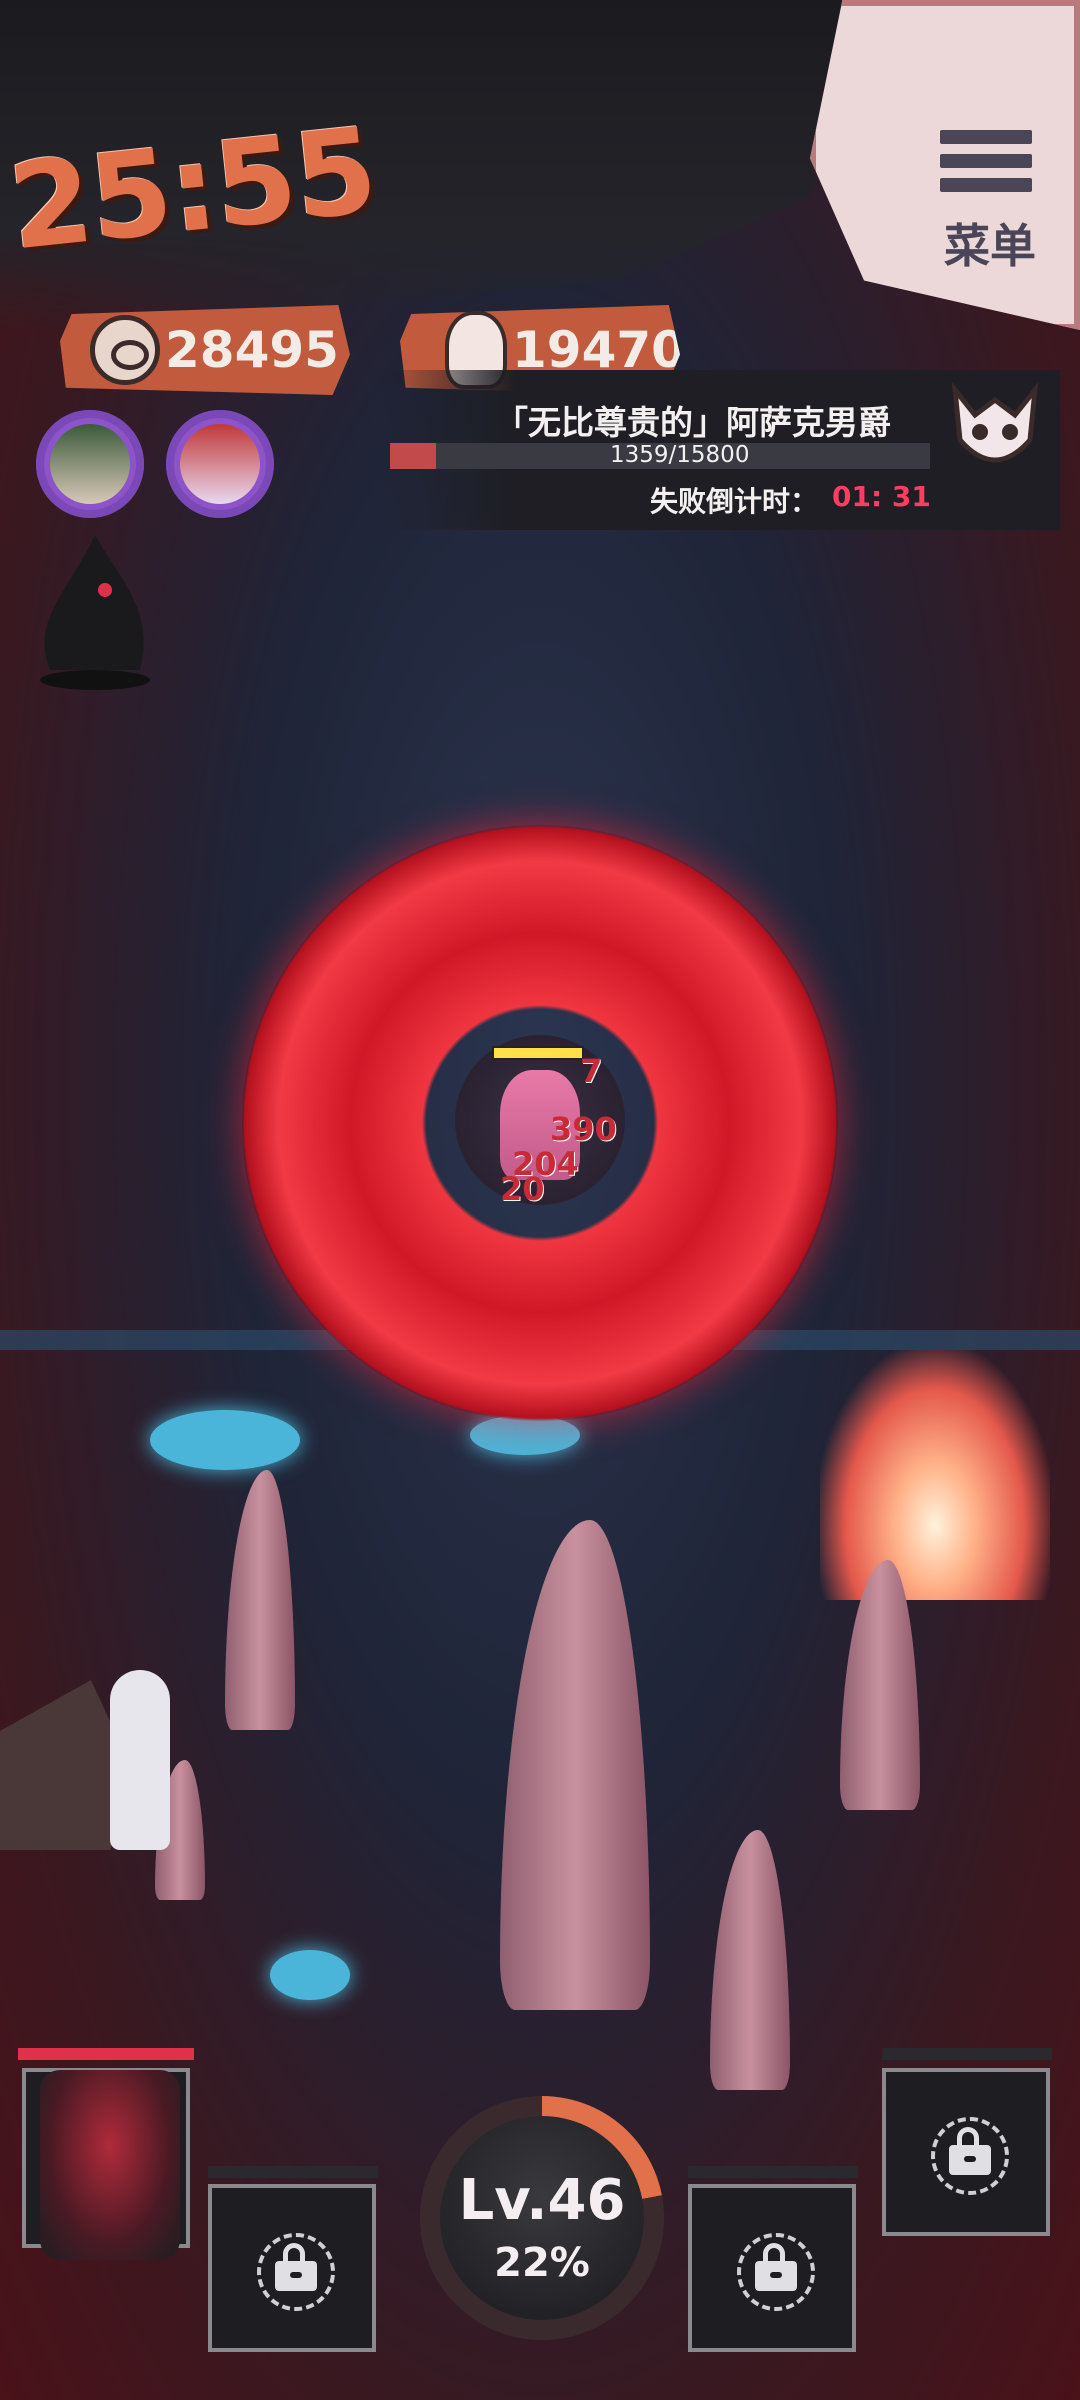 This screenshot has height=2400, width=1080. What do you see at coordinates (995, 422) in the screenshot?
I see `boss-emblem-icon` at bounding box center [995, 422].